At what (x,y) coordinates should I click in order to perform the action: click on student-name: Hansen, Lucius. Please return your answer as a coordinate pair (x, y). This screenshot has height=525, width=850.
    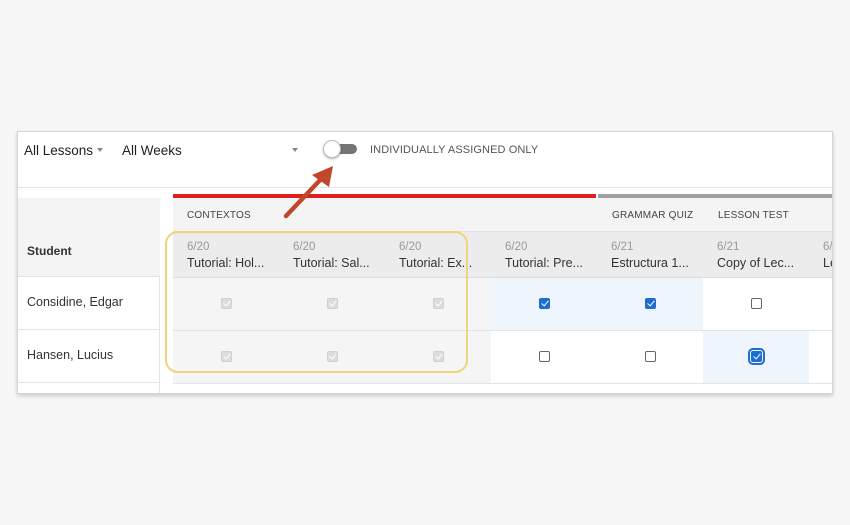
    Looking at the image, I should click on (70, 355).